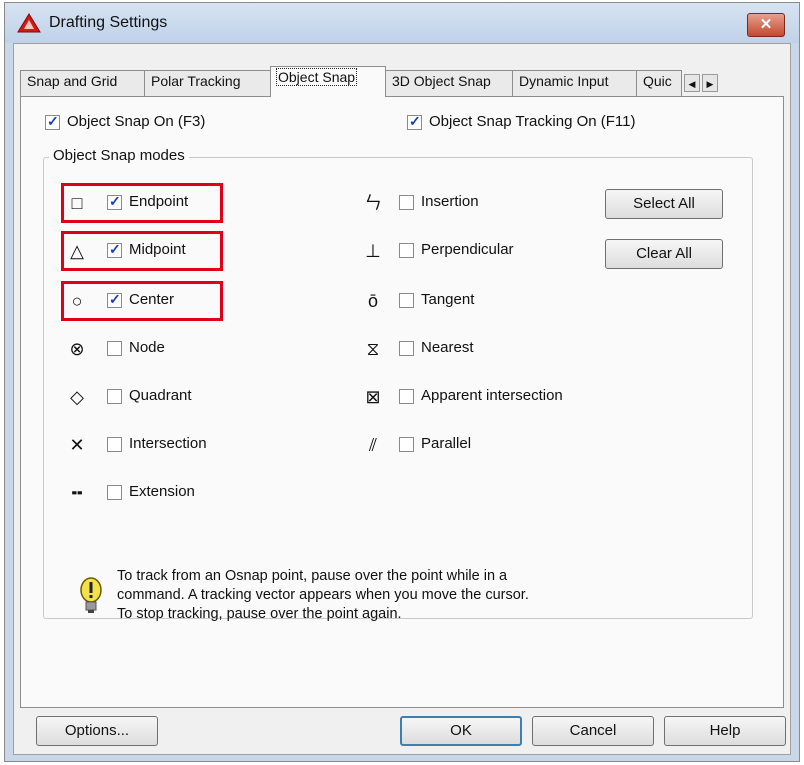 This screenshot has width=804, height=765. Describe the element at coordinates (328, 81) in the screenshot. I see `tab-object-snap: Object Snap` at that location.